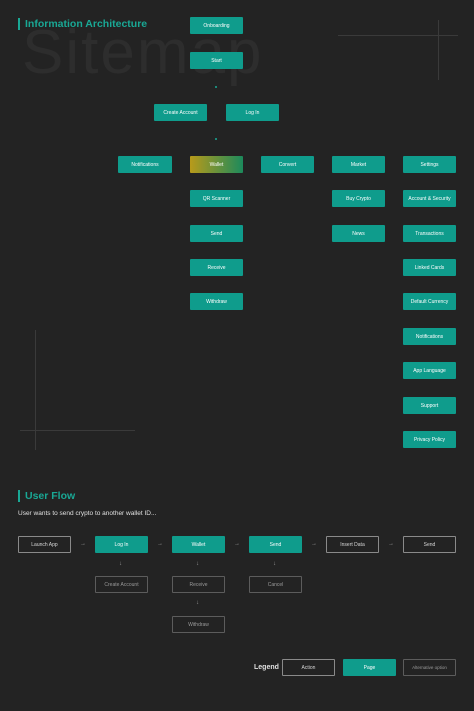  I want to click on node-onboarding: Onboarding, so click(216, 25).